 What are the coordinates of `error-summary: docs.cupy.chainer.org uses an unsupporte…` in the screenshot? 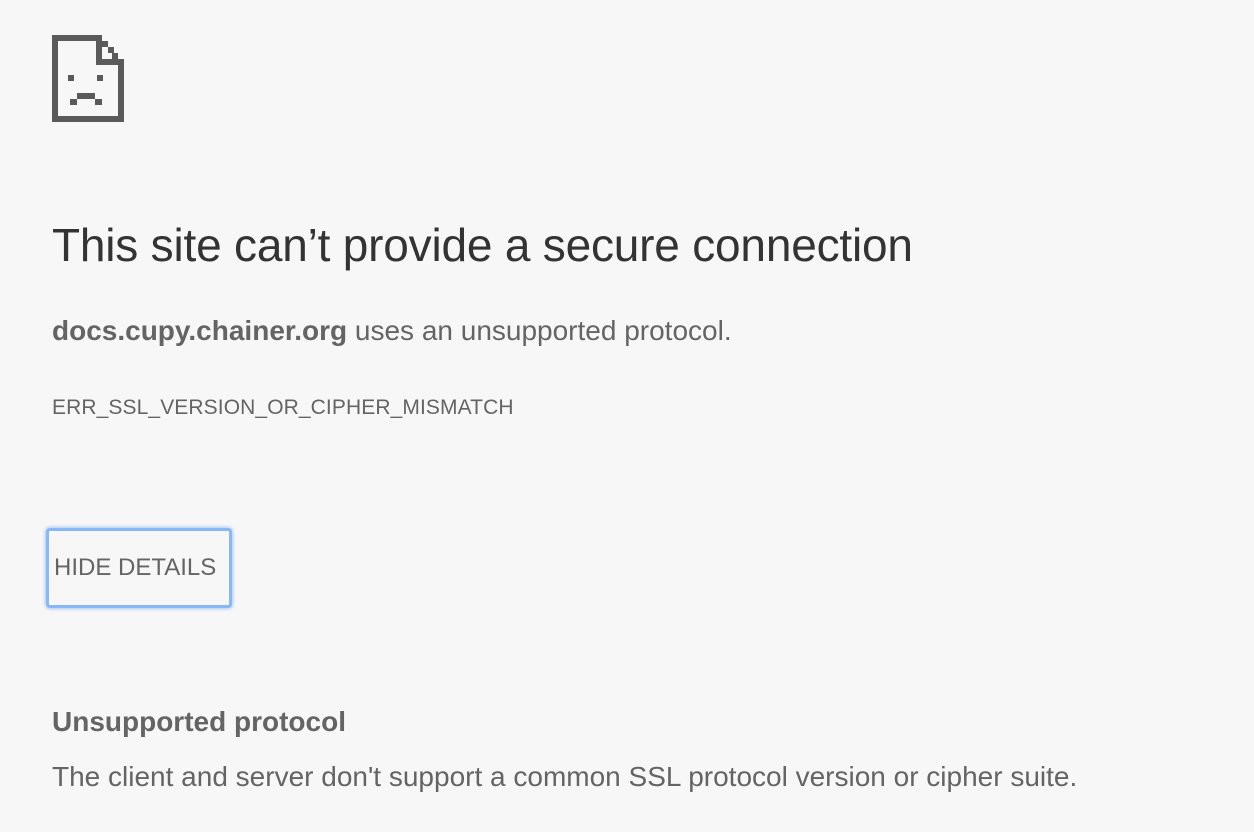 It's located at (392, 331).